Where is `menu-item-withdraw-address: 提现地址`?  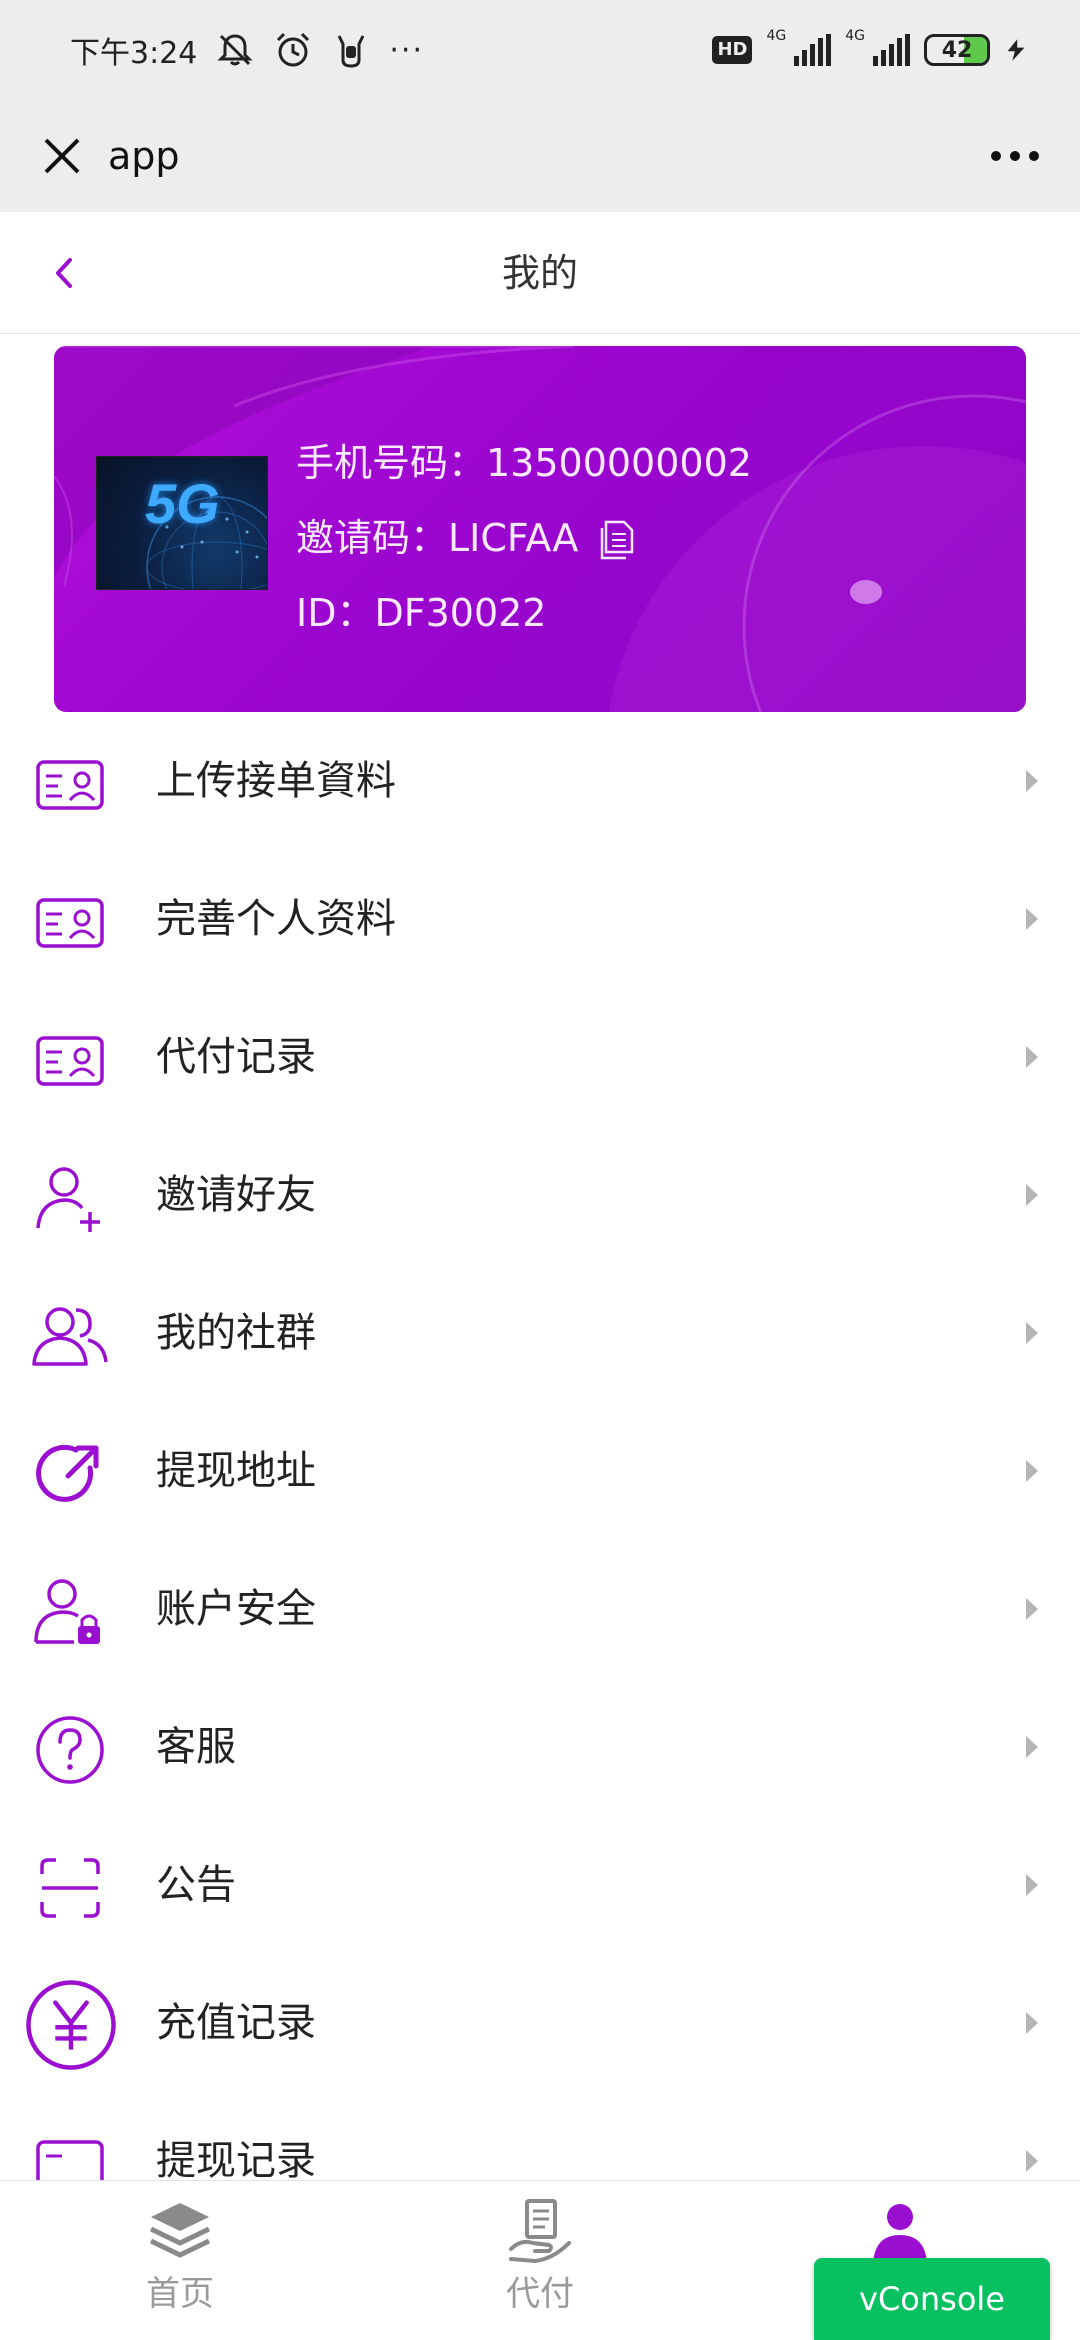 menu-item-withdraw-address: 提现地址 is located at coordinates (540, 1471).